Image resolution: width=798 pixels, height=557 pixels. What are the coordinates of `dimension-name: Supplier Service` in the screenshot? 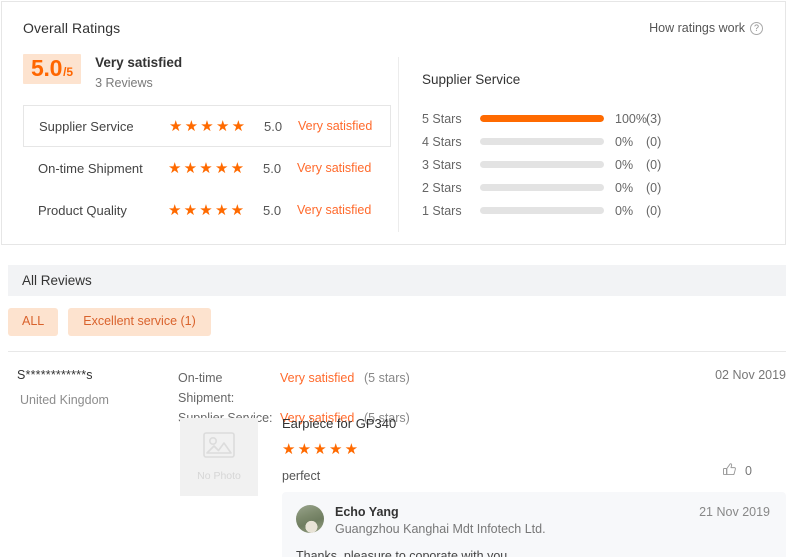 It's located at (86, 126).